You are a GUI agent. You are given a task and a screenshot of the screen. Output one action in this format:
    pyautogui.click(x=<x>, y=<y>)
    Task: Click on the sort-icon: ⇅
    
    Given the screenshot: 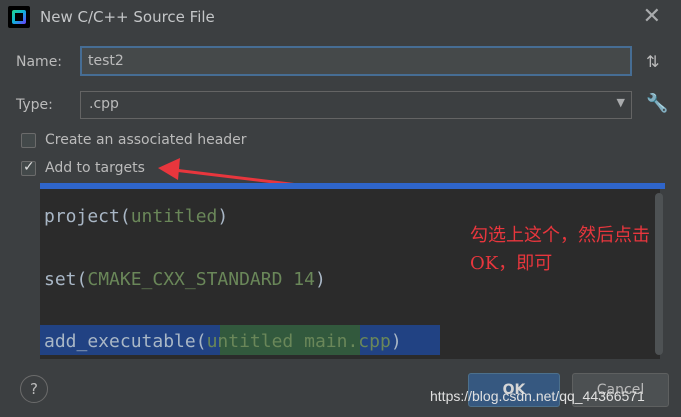 What is the action you would take?
    pyautogui.click(x=652, y=61)
    